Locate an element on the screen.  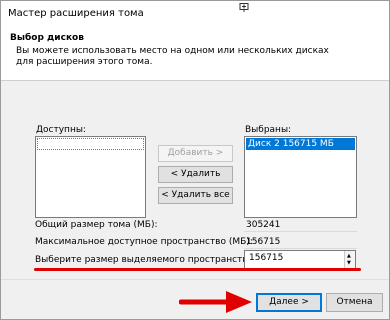
red-arrow-icon is located at coordinates (215, 302).